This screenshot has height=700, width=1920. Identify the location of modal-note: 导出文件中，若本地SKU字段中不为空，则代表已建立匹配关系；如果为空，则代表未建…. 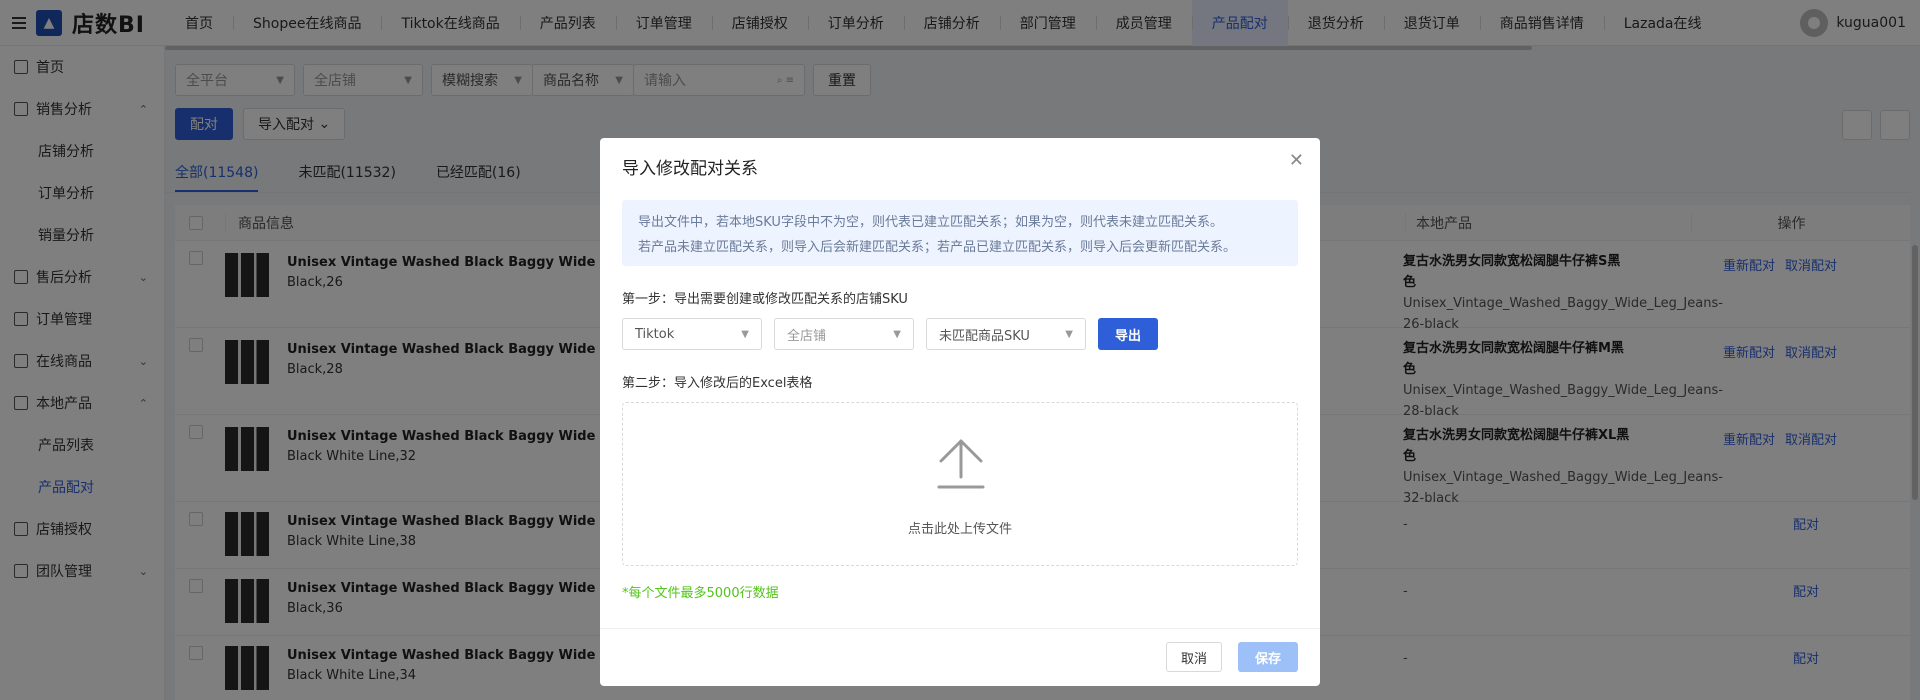
(960, 233).